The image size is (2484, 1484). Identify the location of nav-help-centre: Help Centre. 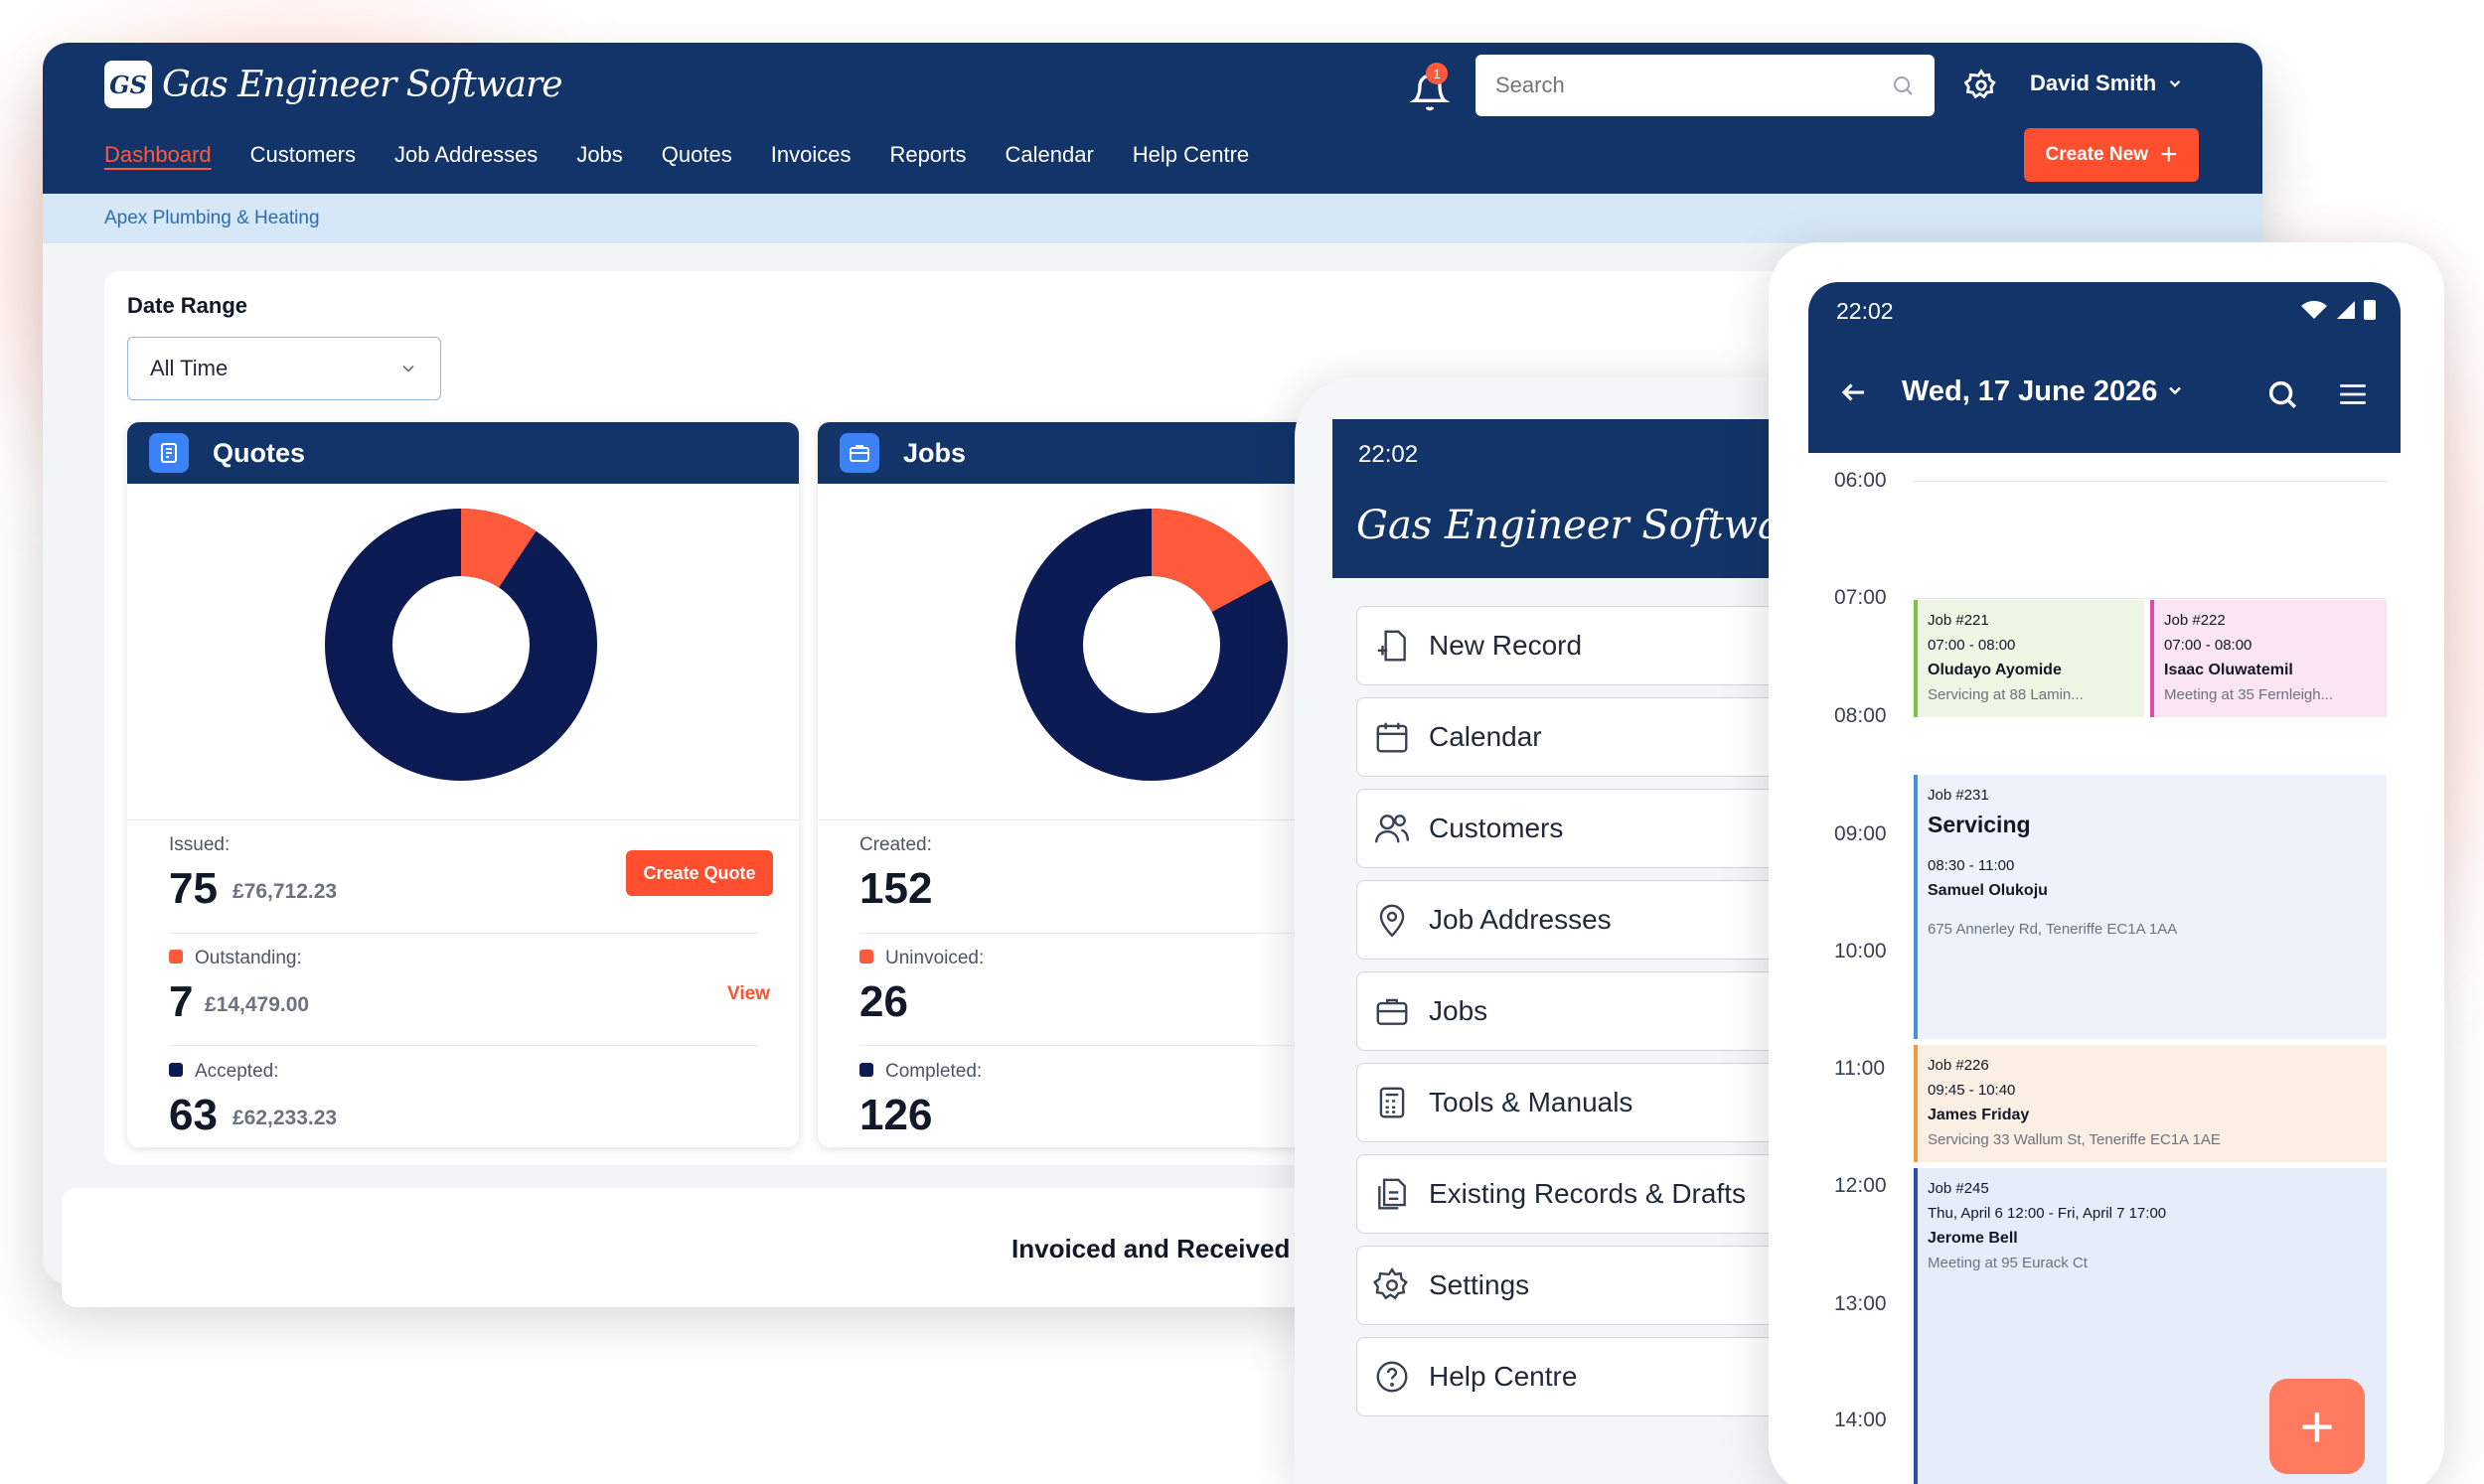
(1191, 155).